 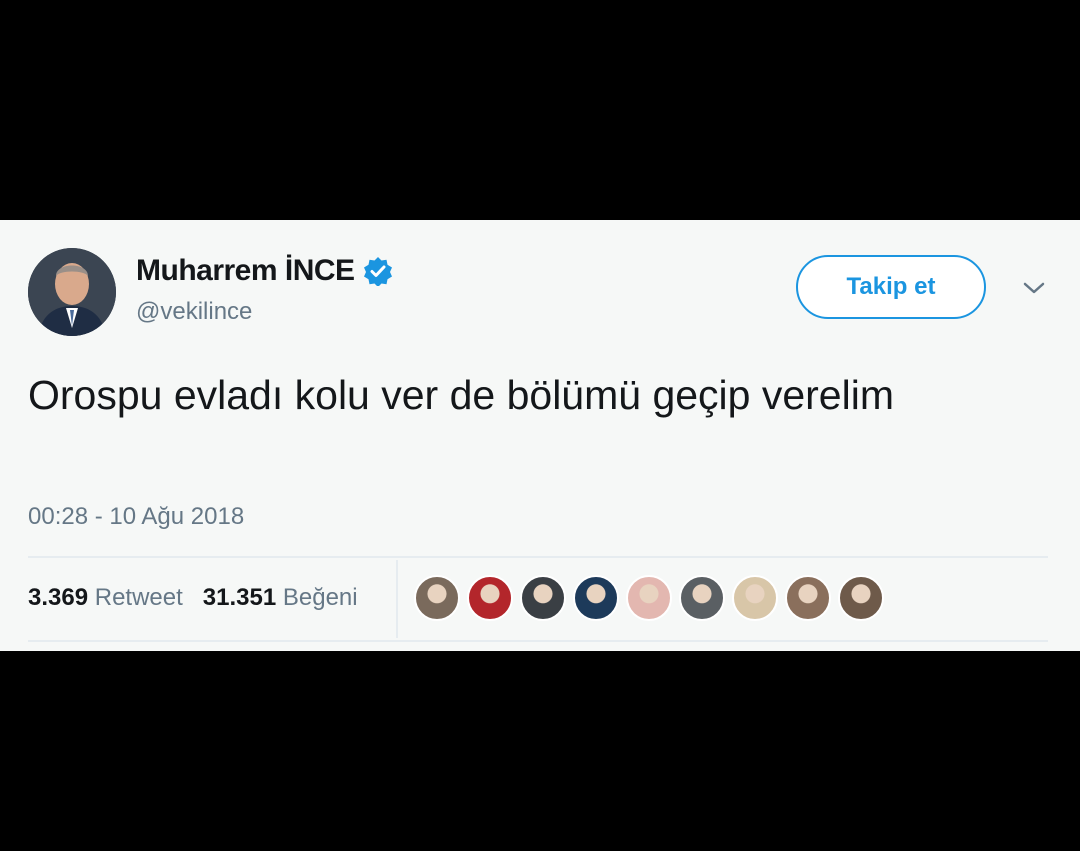 What do you see at coordinates (1034, 288) in the screenshot?
I see `chevron-down-icon` at bounding box center [1034, 288].